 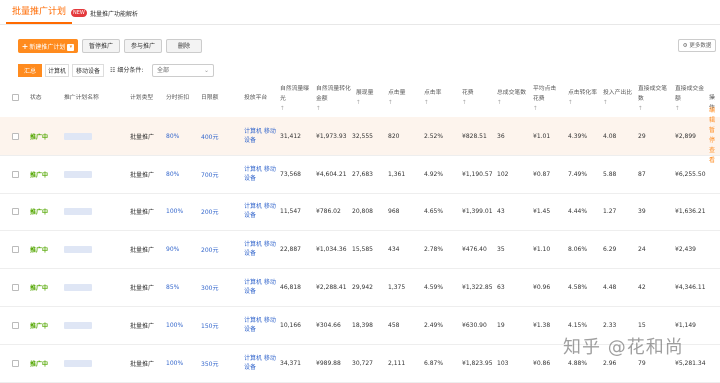 I want to click on pause-button: 暂停推广, so click(x=101, y=46).